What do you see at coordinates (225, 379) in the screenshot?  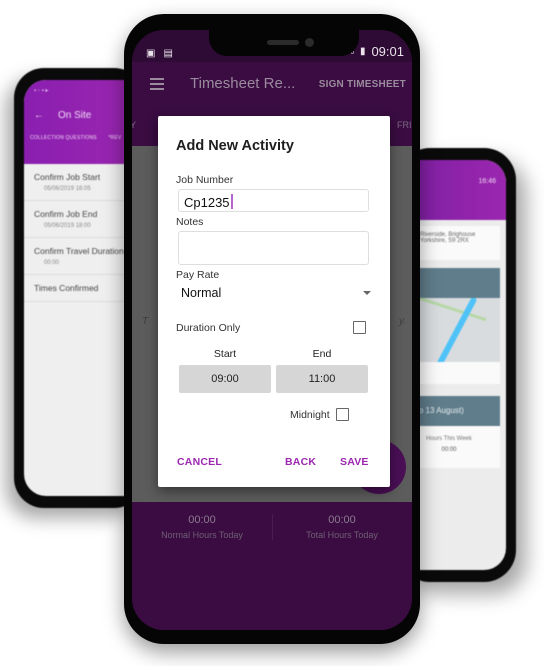 I see `start-time-button: 09:00` at bounding box center [225, 379].